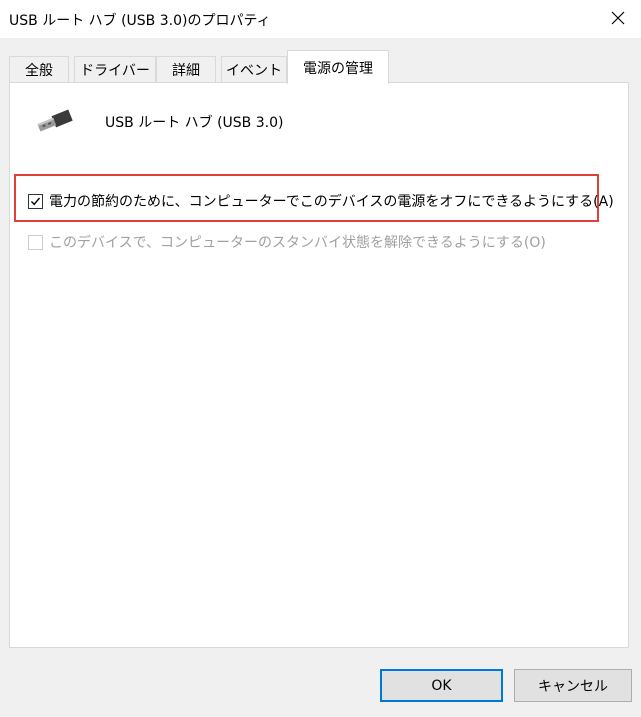 This screenshot has height=717, width=641. What do you see at coordinates (573, 685) in the screenshot?
I see `cancel-button: キャンセル` at bounding box center [573, 685].